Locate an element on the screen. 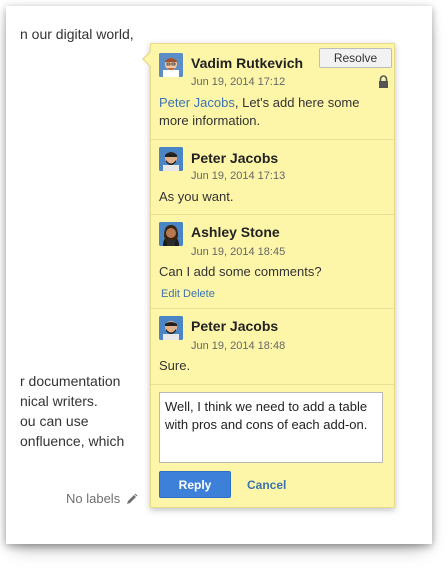 The width and height of the screenshot is (448, 569). avatar-vadim is located at coordinates (171, 65).